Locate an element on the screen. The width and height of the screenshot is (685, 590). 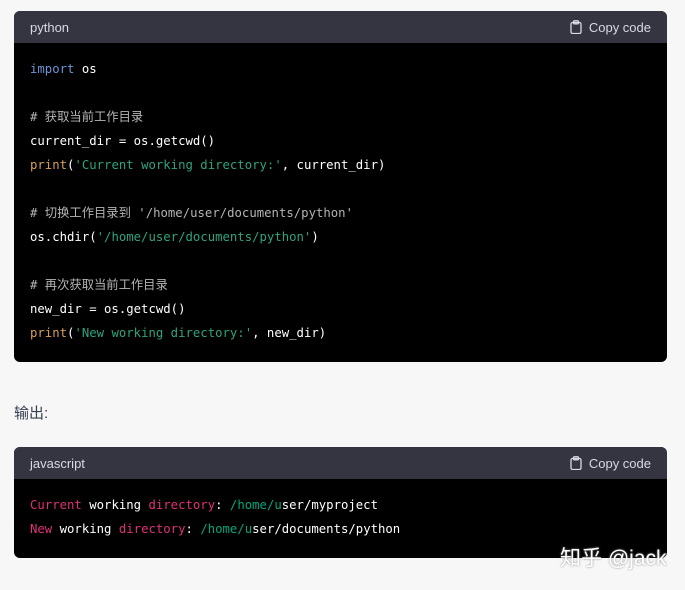
code-token: current_dir = os.getcwd() is located at coordinates (123, 141).